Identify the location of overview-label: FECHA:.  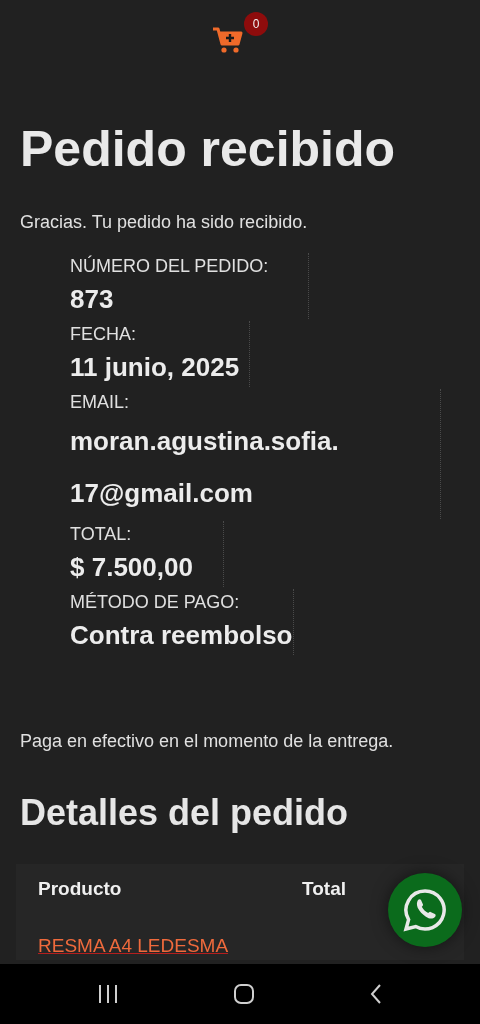
(103, 334).